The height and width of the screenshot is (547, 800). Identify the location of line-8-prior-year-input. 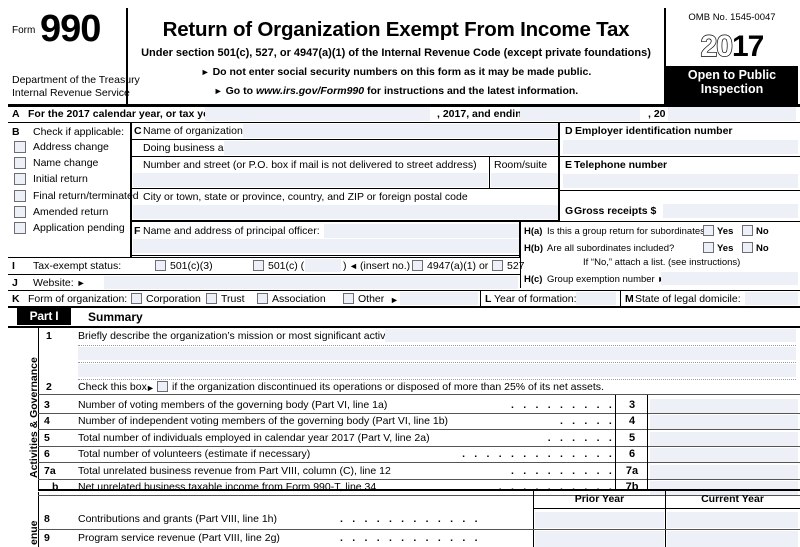
(599, 520).